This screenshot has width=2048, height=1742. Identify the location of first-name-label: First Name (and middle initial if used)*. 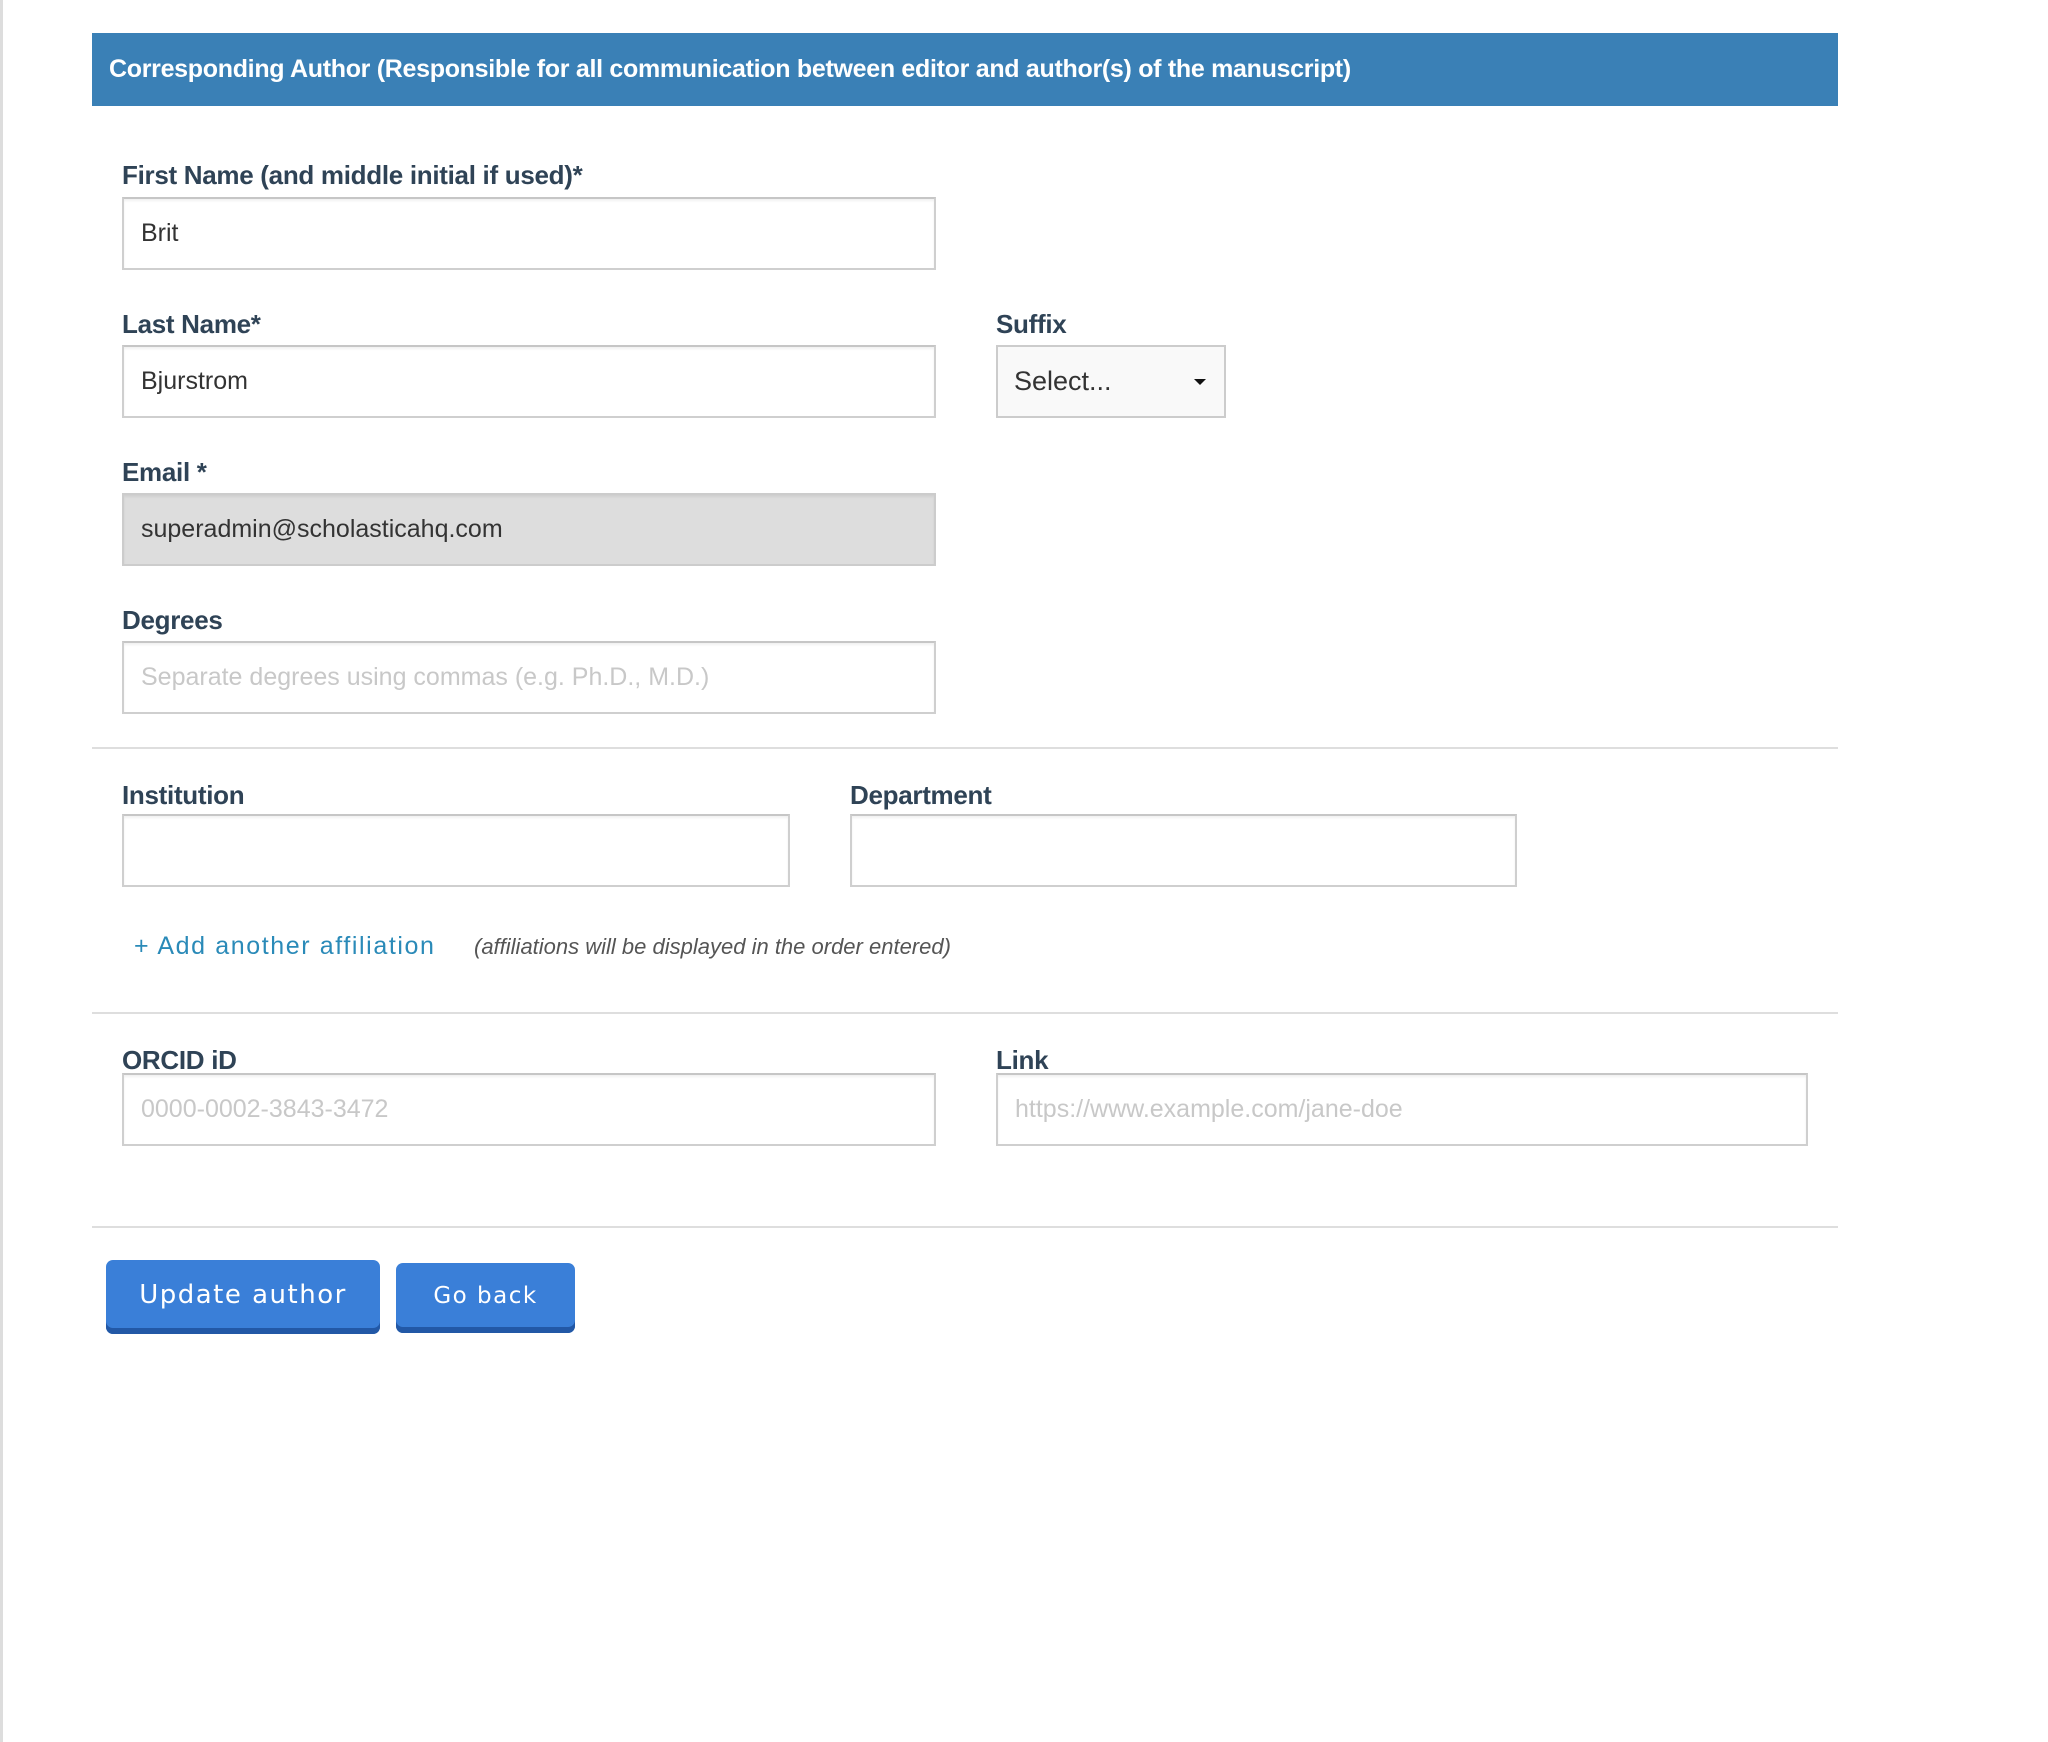
(352, 175).